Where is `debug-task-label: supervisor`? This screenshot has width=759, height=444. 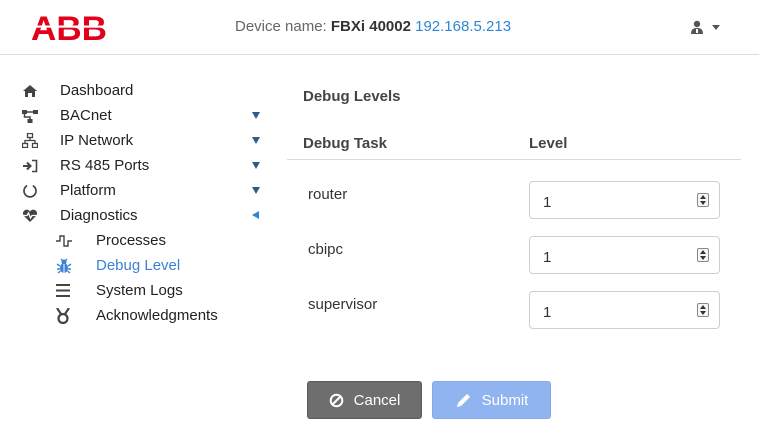 debug-task-label: supervisor is located at coordinates (343, 304).